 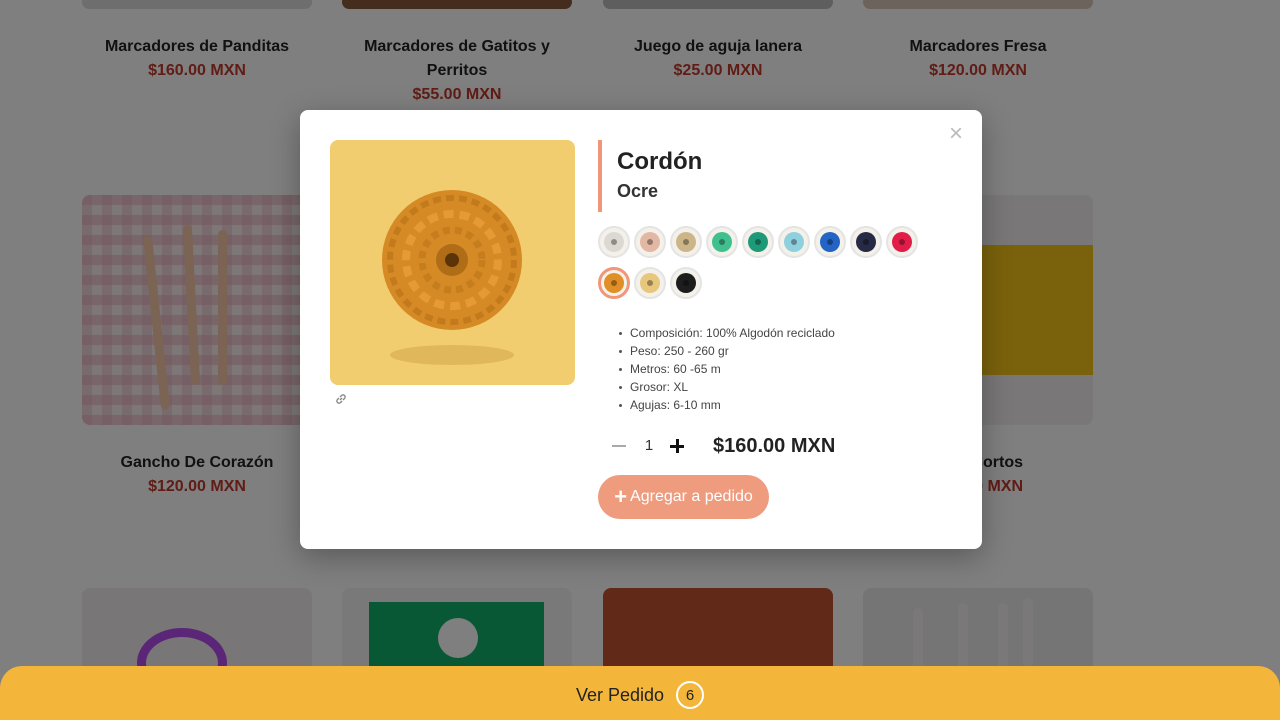 I want to click on quantity-value: 1, so click(x=649, y=445).